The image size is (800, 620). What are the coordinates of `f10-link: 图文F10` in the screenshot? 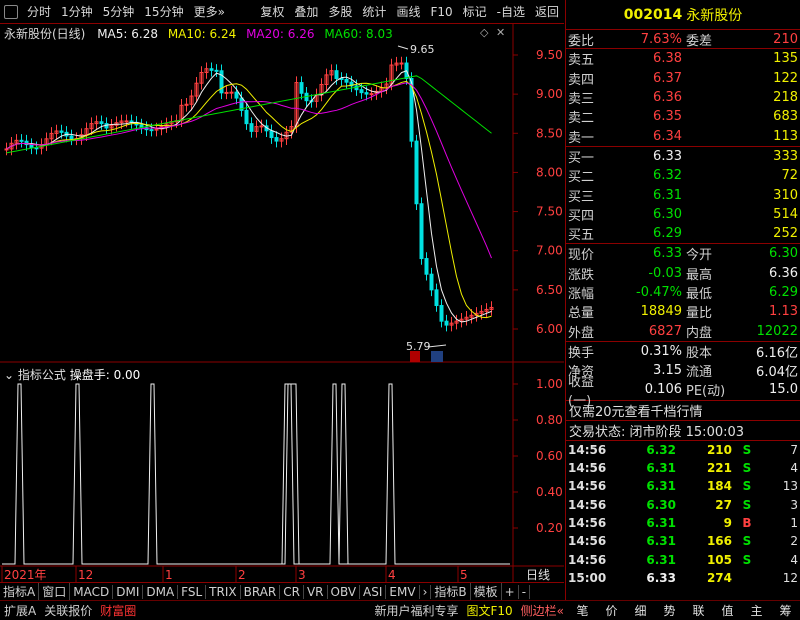 It's located at (489, 610).